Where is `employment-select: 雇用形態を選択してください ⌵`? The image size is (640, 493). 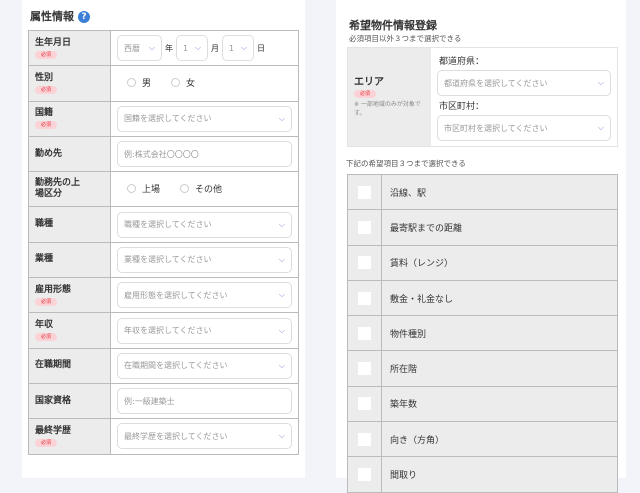
employment-select: 雇用形態を選択してください ⌵ is located at coordinates (204, 295).